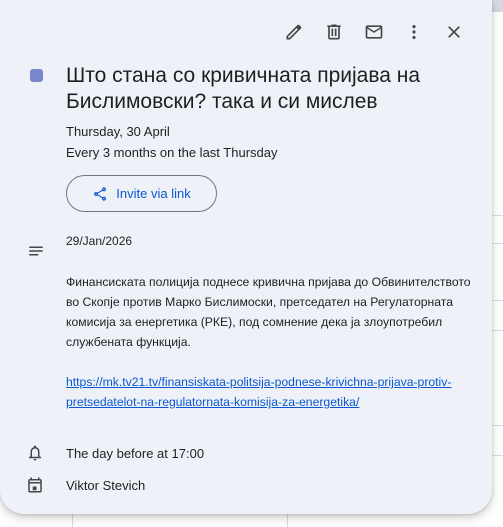 The width and height of the screenshot is (503, 527). I want to click on calendar-icon, so click(35, 485).